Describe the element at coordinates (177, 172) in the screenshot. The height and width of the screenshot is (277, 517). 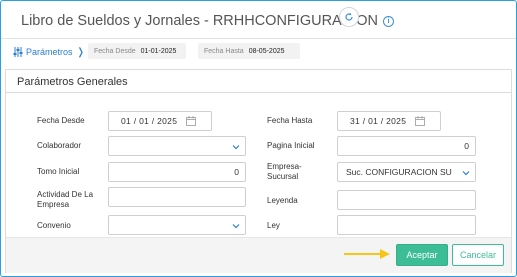
I see `tomo-inicial-input: 0` at that location.